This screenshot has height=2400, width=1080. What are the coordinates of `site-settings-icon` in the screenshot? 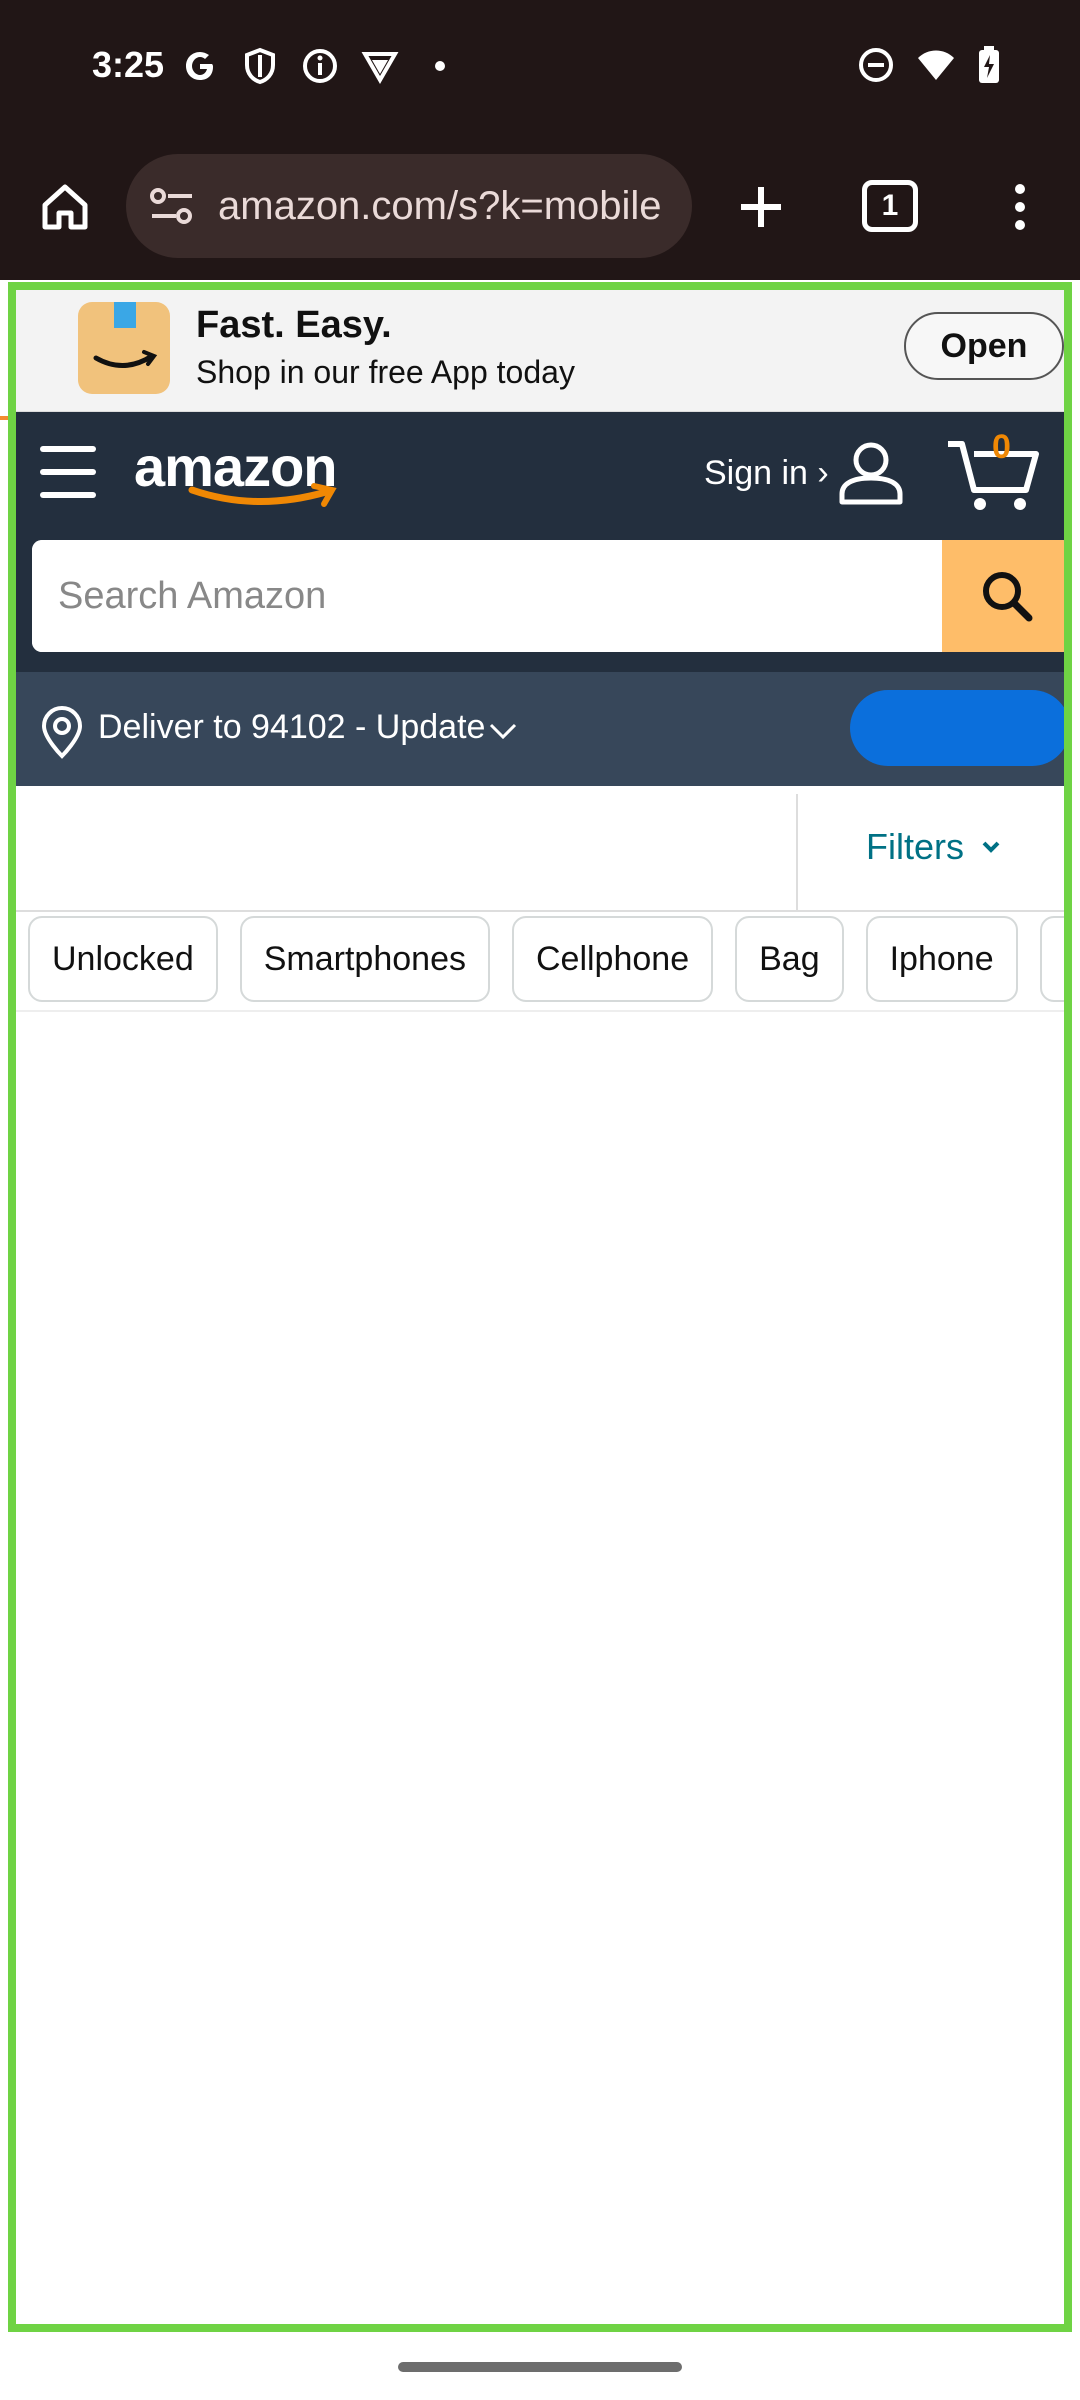 It's located at (172, 206).